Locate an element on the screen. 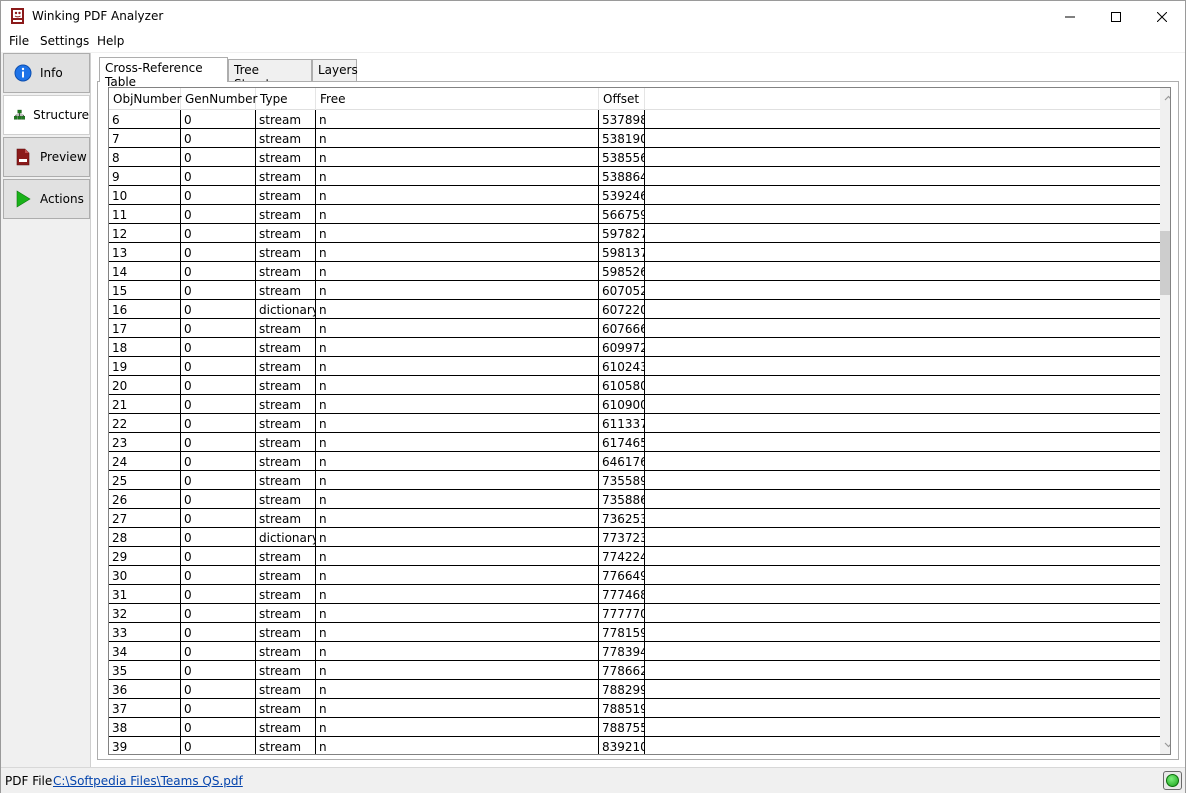 The image size is (1186, 793). pdf-file-path-link: C:\Softpedia Files\Teams QS.pdf is located at coordinates (148, 781).